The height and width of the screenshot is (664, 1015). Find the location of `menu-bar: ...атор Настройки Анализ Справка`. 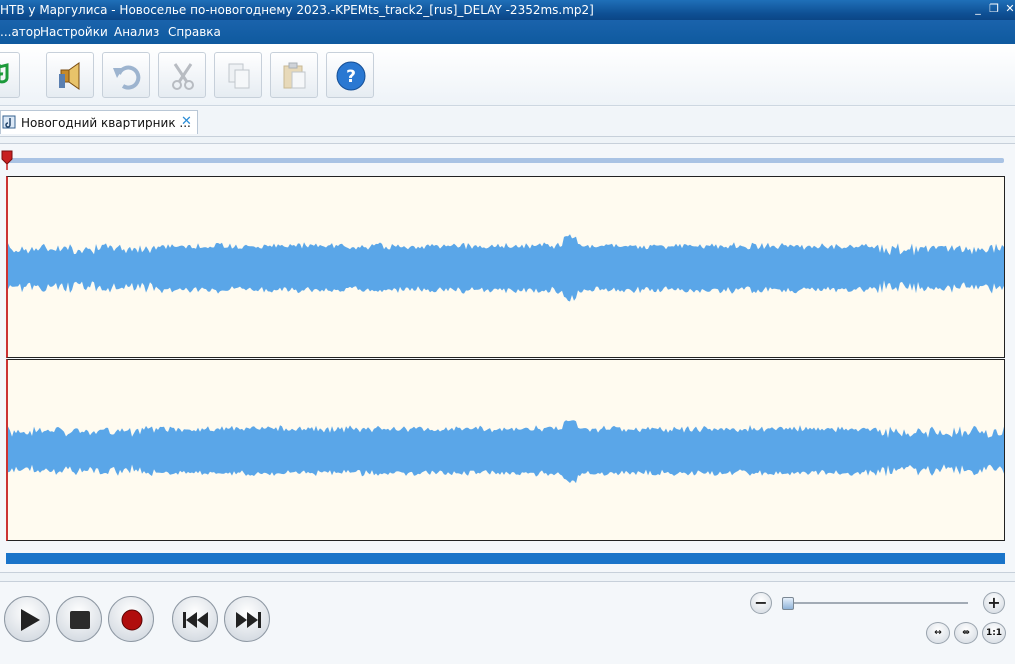

menu-bar: ...атор Настройки Анализ Справка is located at coordinates (507, 32).